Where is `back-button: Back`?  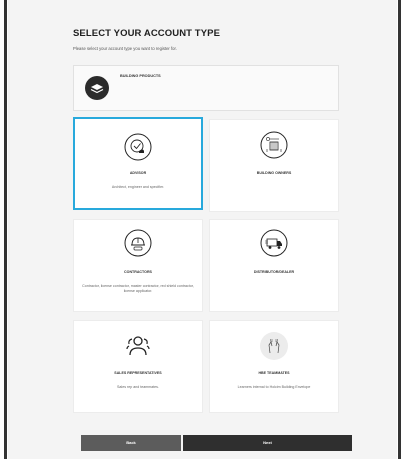
back-button: Back is located at coordinates (131, 443).